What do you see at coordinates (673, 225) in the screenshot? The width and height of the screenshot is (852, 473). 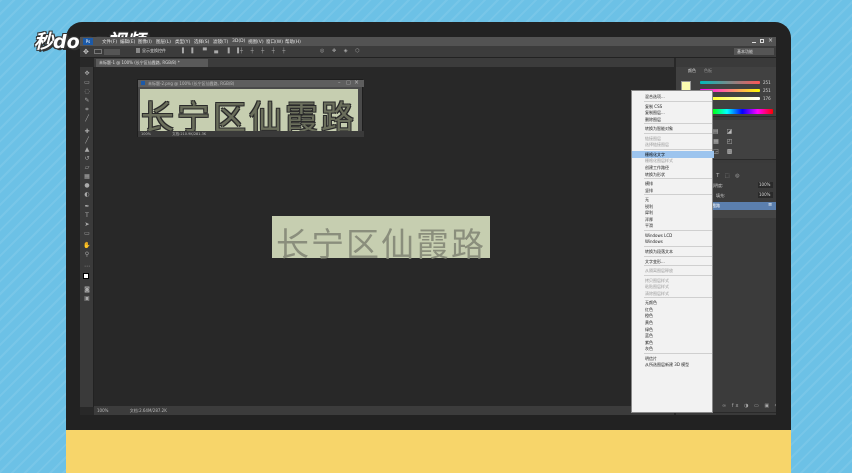 I see `context-menu-item: 平滑` at bounding box center [673, 225].